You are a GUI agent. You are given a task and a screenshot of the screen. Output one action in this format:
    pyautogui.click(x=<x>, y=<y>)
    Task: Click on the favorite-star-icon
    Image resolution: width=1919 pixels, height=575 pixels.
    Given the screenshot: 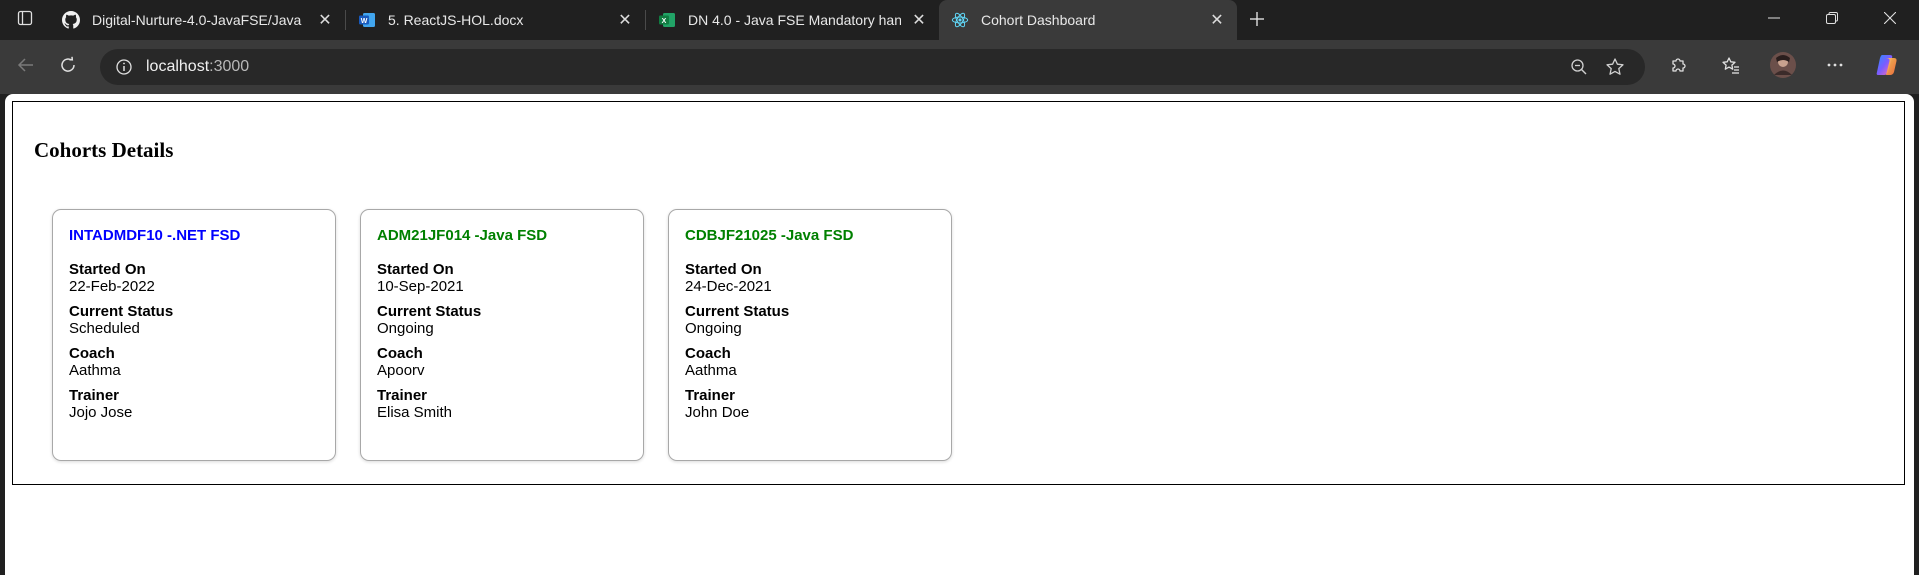 What is the action you would take?
    pyautogui.click(x=1615, y=67)
    